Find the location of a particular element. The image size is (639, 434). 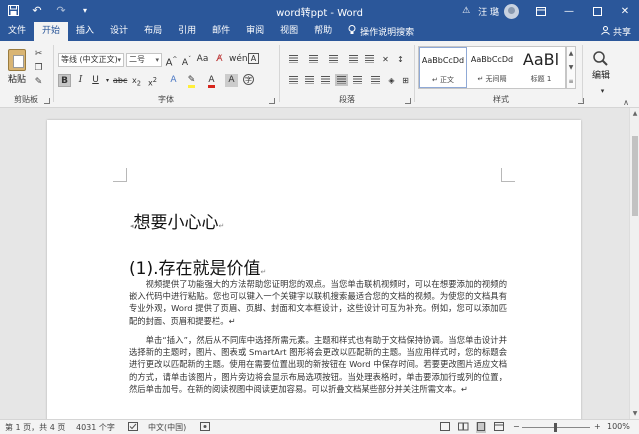

bullets-icon is located at coordinates (293, 59).